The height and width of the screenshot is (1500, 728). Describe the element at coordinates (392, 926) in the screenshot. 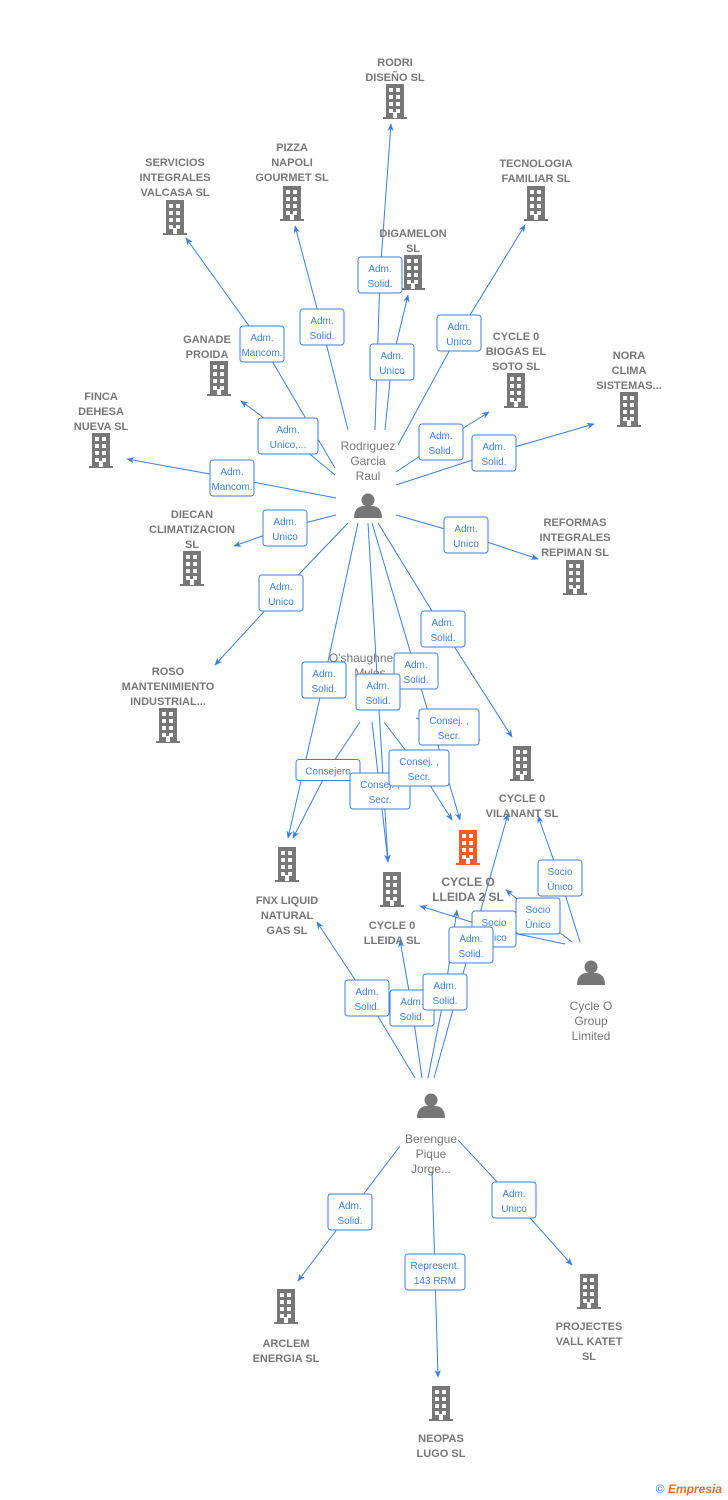

I see `node-label: CYCLE 0` at that location.